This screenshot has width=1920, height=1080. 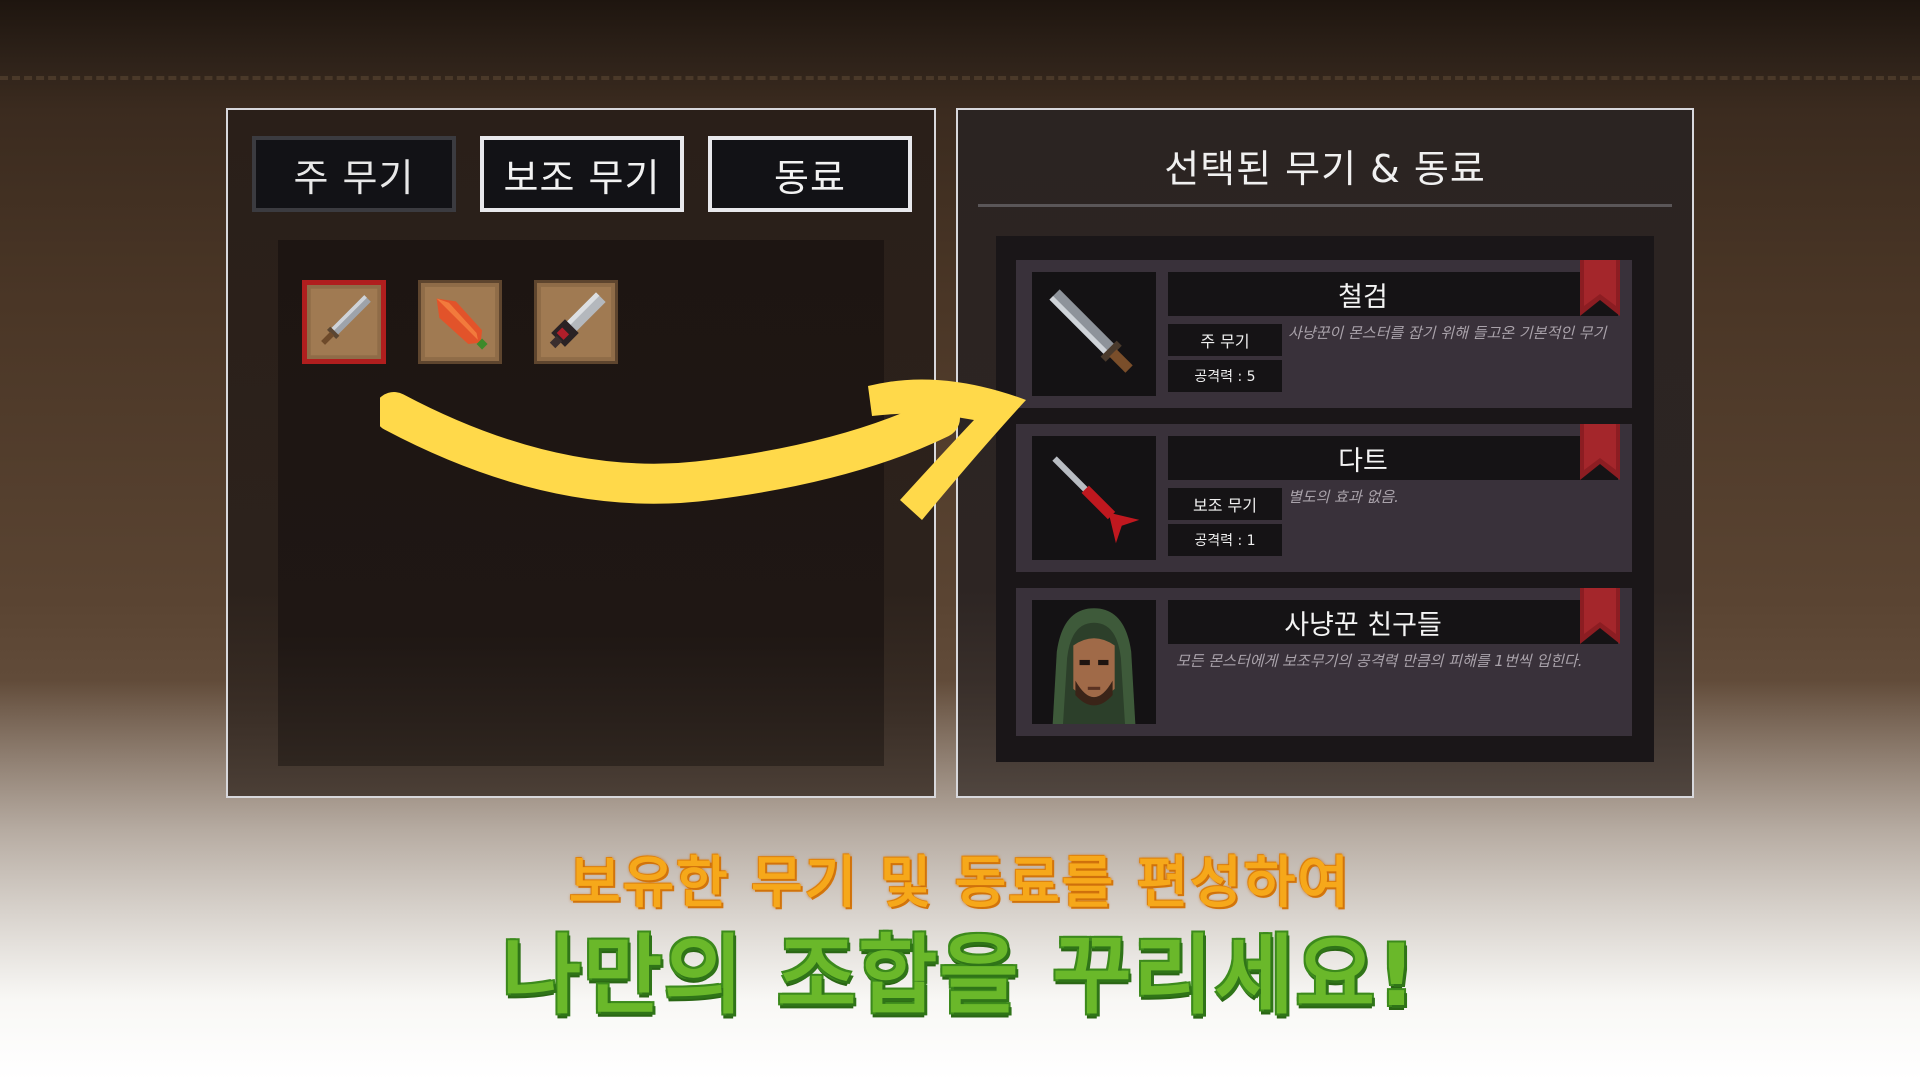 I want to click on tab-main-weapon: 주 무기, so click(x=354, y=174).